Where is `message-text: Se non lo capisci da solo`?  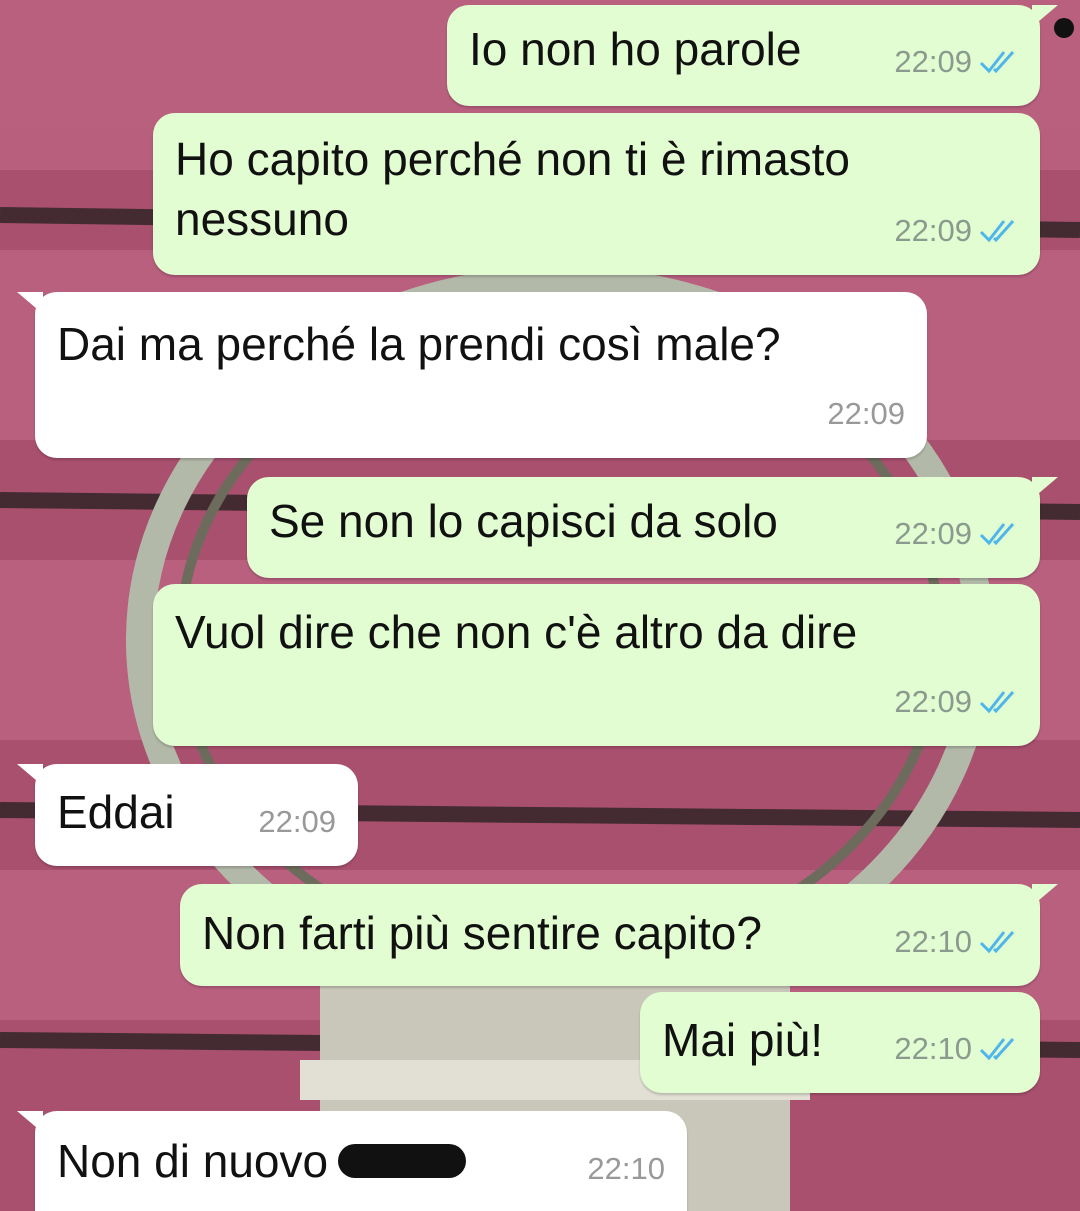 message-text: Se non lo capisci da solo is located at coordinates (523, 521).